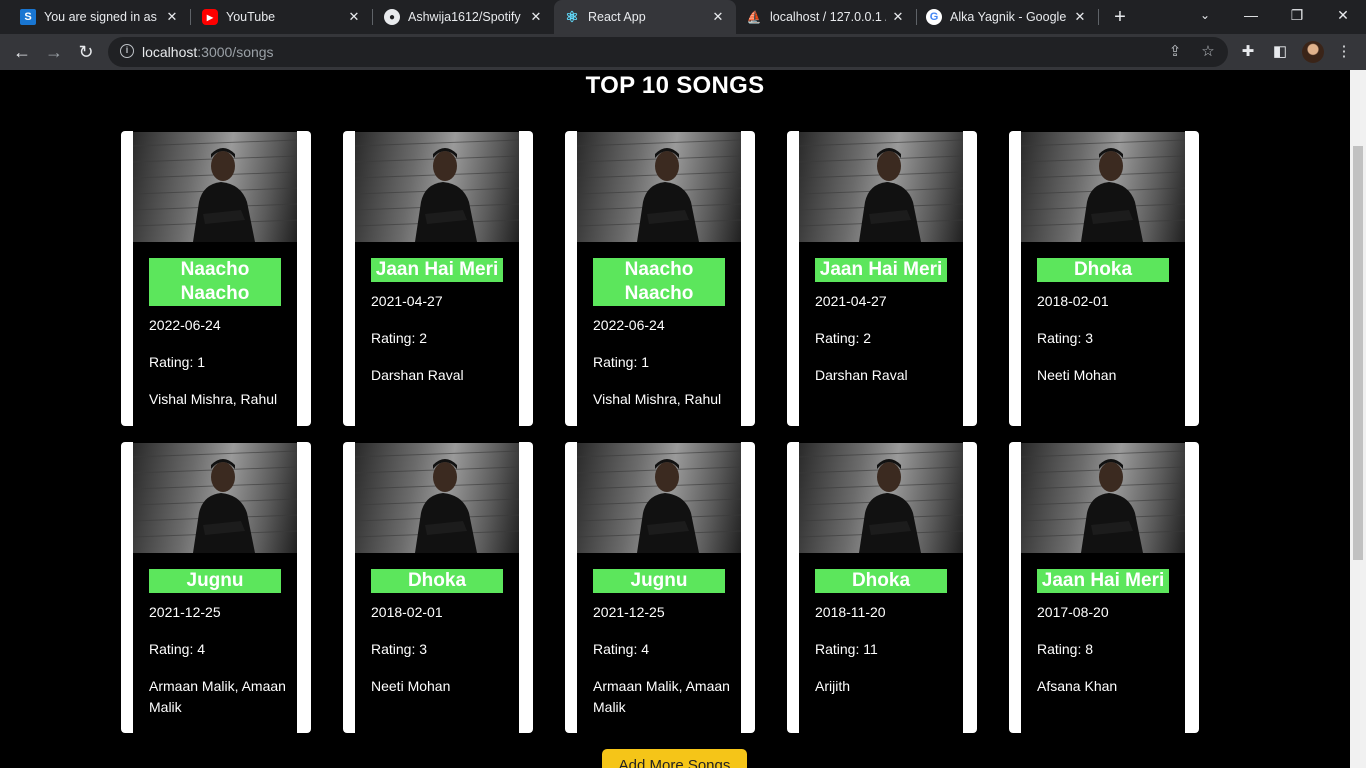  I want to click on more-menu-icon: ⋮, so click(1344, 52).